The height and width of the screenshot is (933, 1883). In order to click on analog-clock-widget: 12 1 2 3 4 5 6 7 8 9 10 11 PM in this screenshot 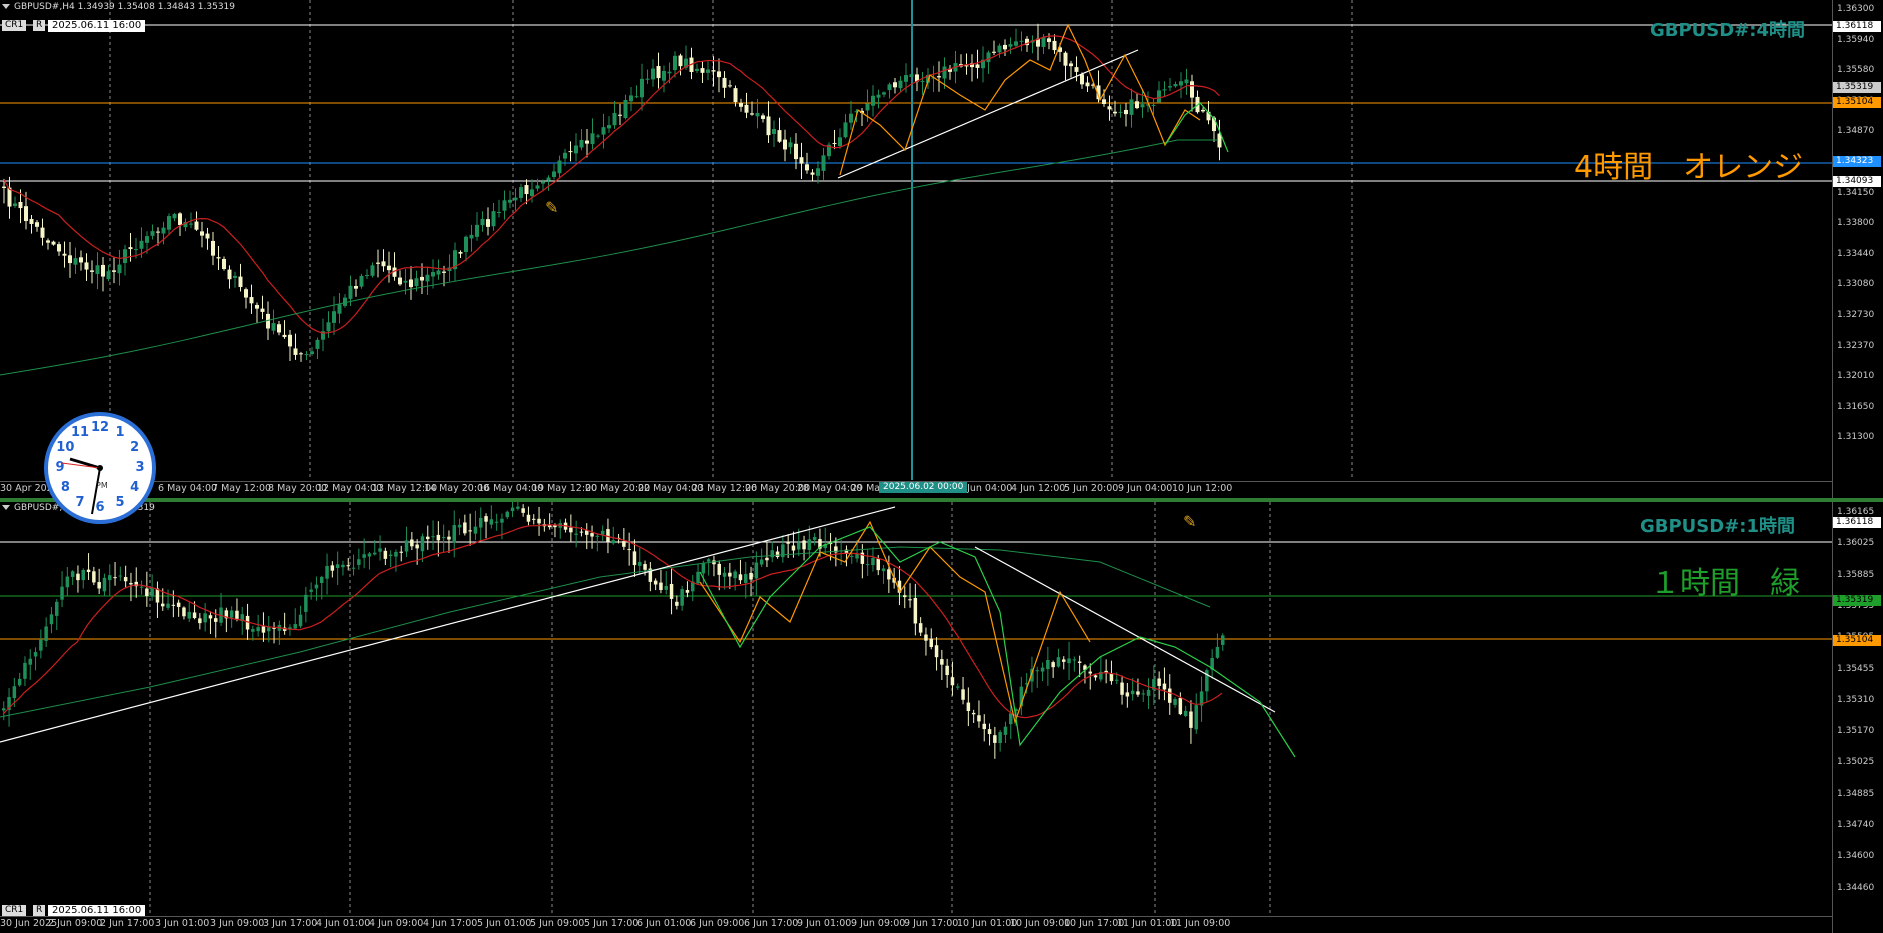, I will do `click(100, 468)`.